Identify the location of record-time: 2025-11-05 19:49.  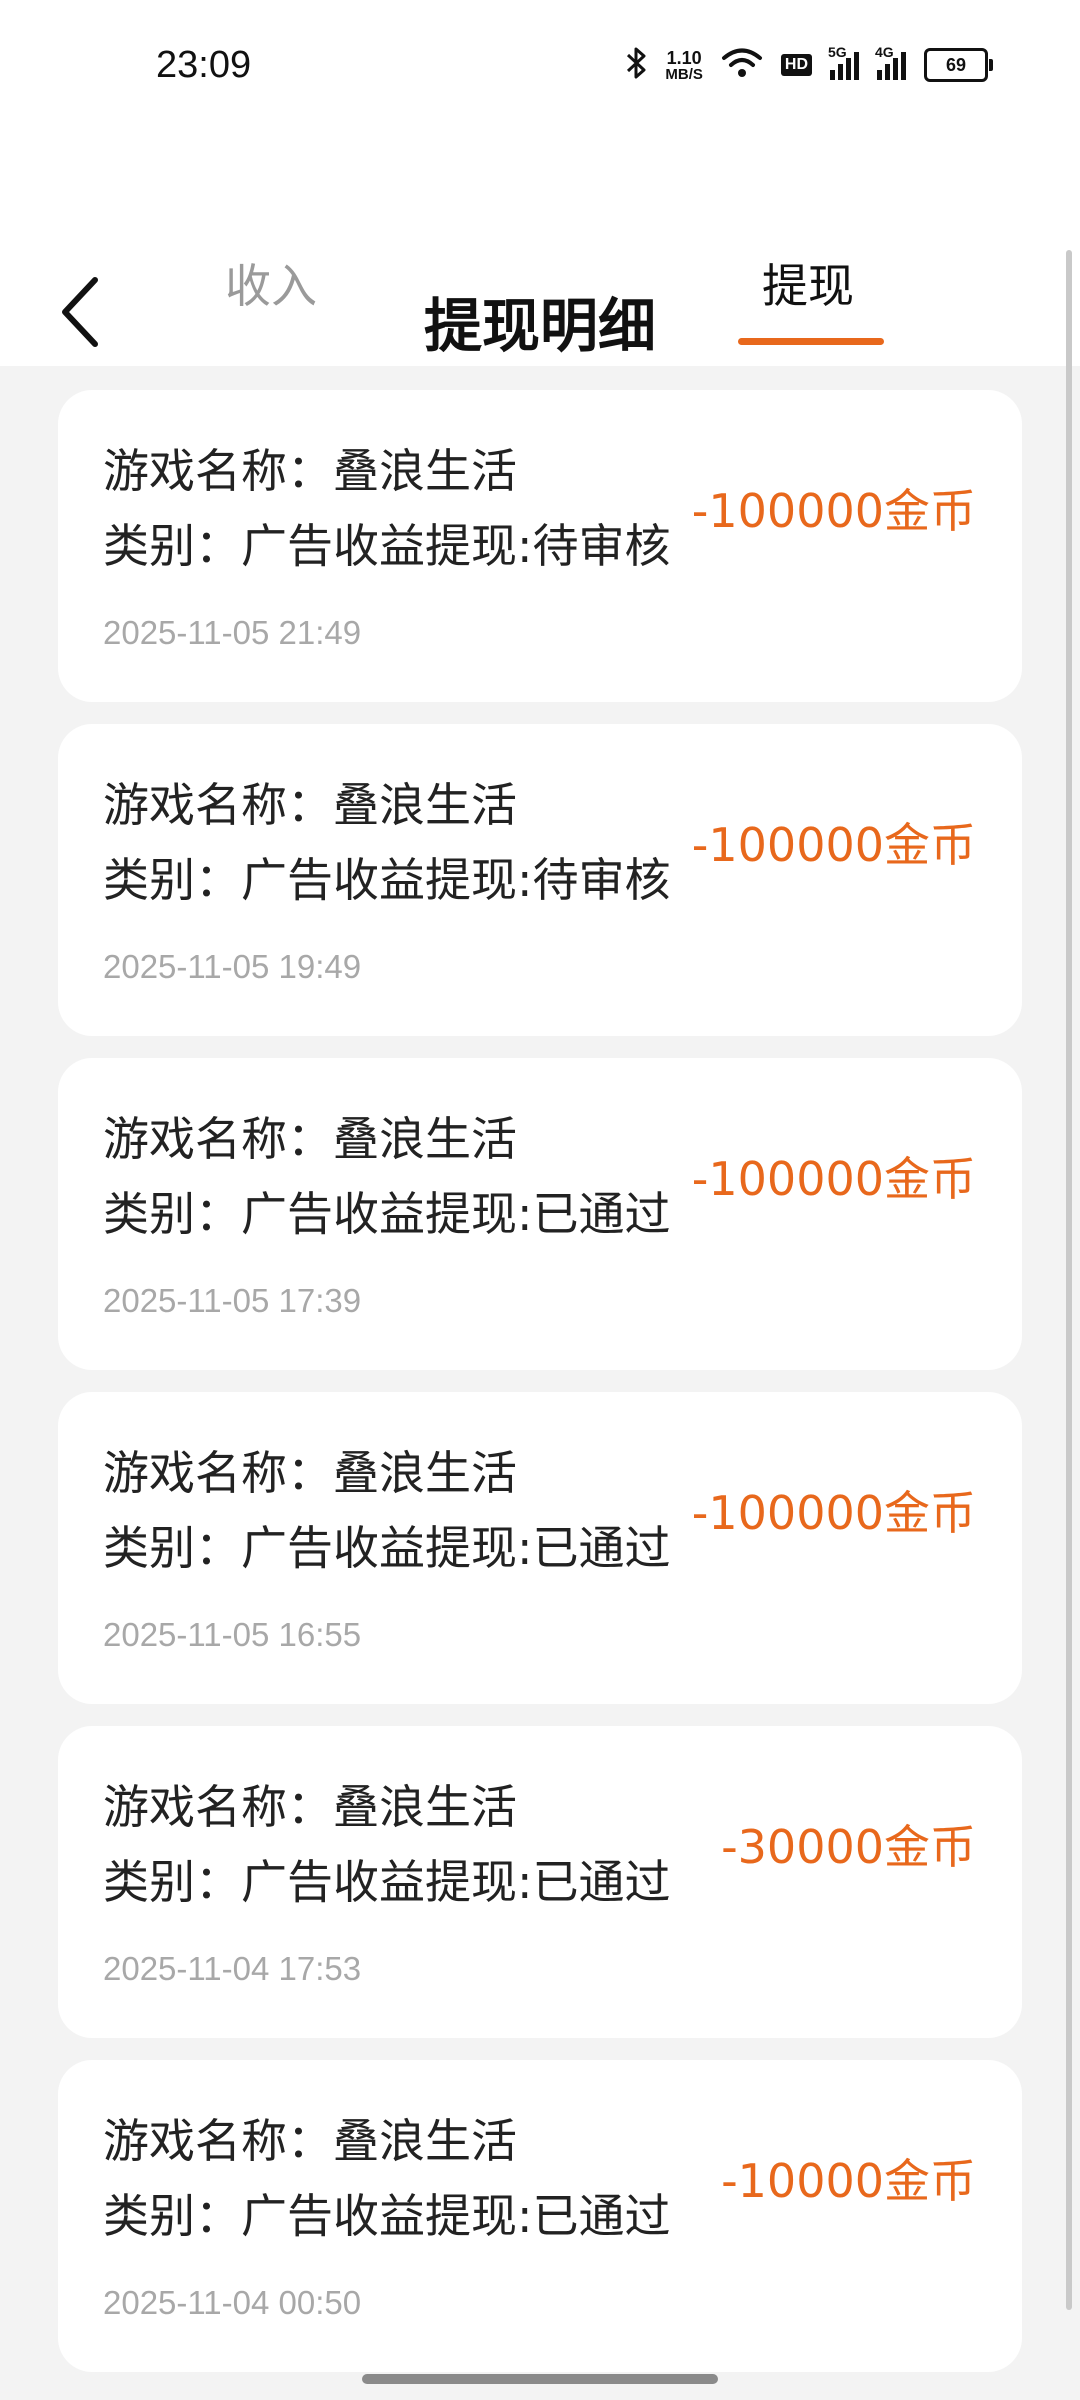
(232, 966).